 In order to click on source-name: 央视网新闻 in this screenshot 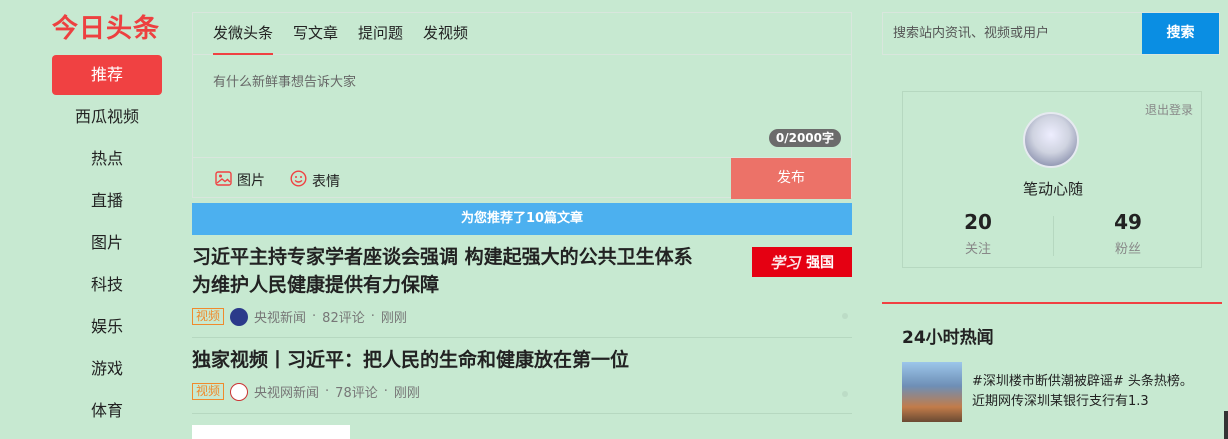, I will do `click(286, 391)`.